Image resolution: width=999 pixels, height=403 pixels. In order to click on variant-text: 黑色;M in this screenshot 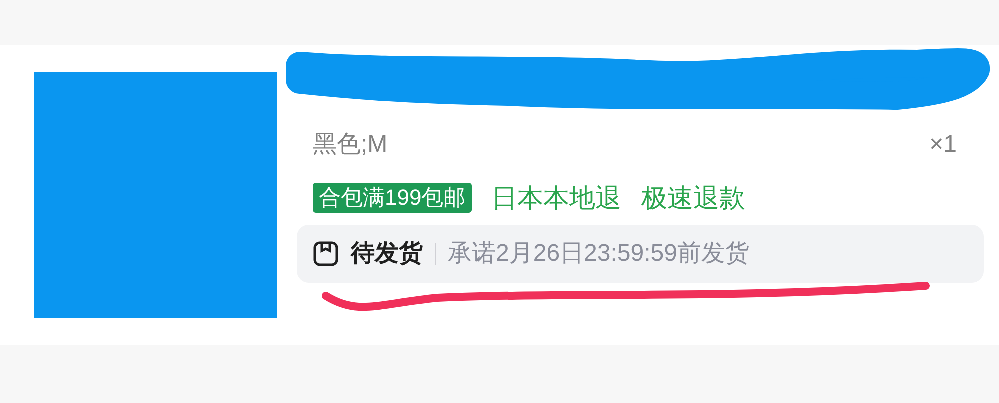, I will do `click(350, 145)`.